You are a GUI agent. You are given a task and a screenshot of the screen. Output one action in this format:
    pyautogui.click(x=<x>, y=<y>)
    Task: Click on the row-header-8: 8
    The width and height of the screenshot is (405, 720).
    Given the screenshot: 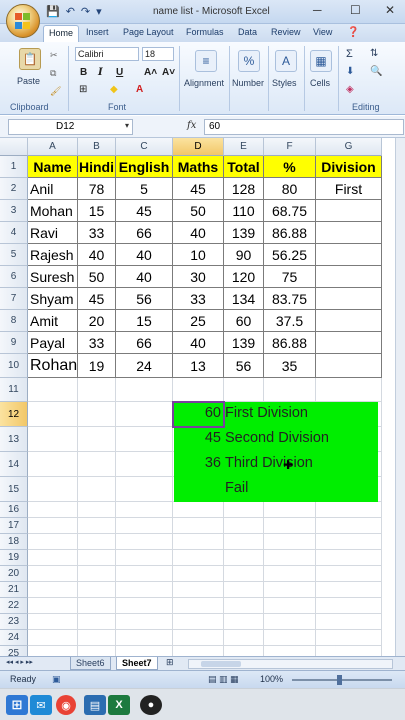 What is the action you would take?
    pyautogui.click(x=14, y=321)
    